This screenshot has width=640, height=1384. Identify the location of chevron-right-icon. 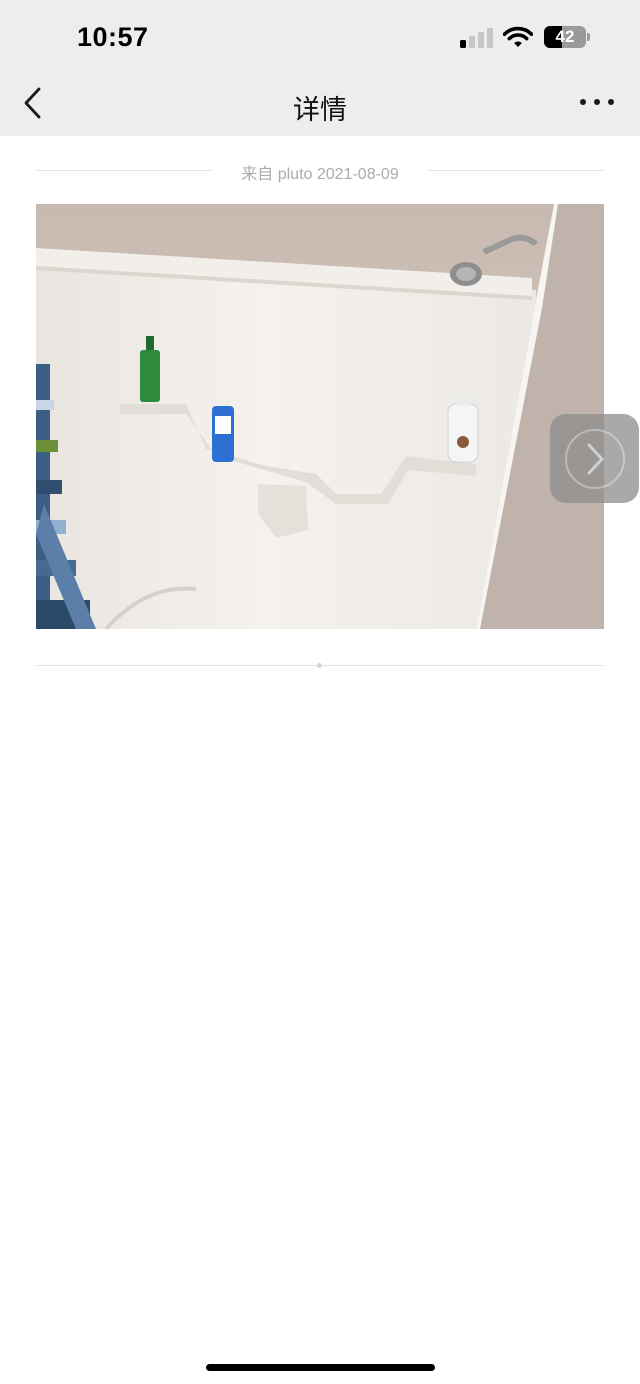
(595, 459).